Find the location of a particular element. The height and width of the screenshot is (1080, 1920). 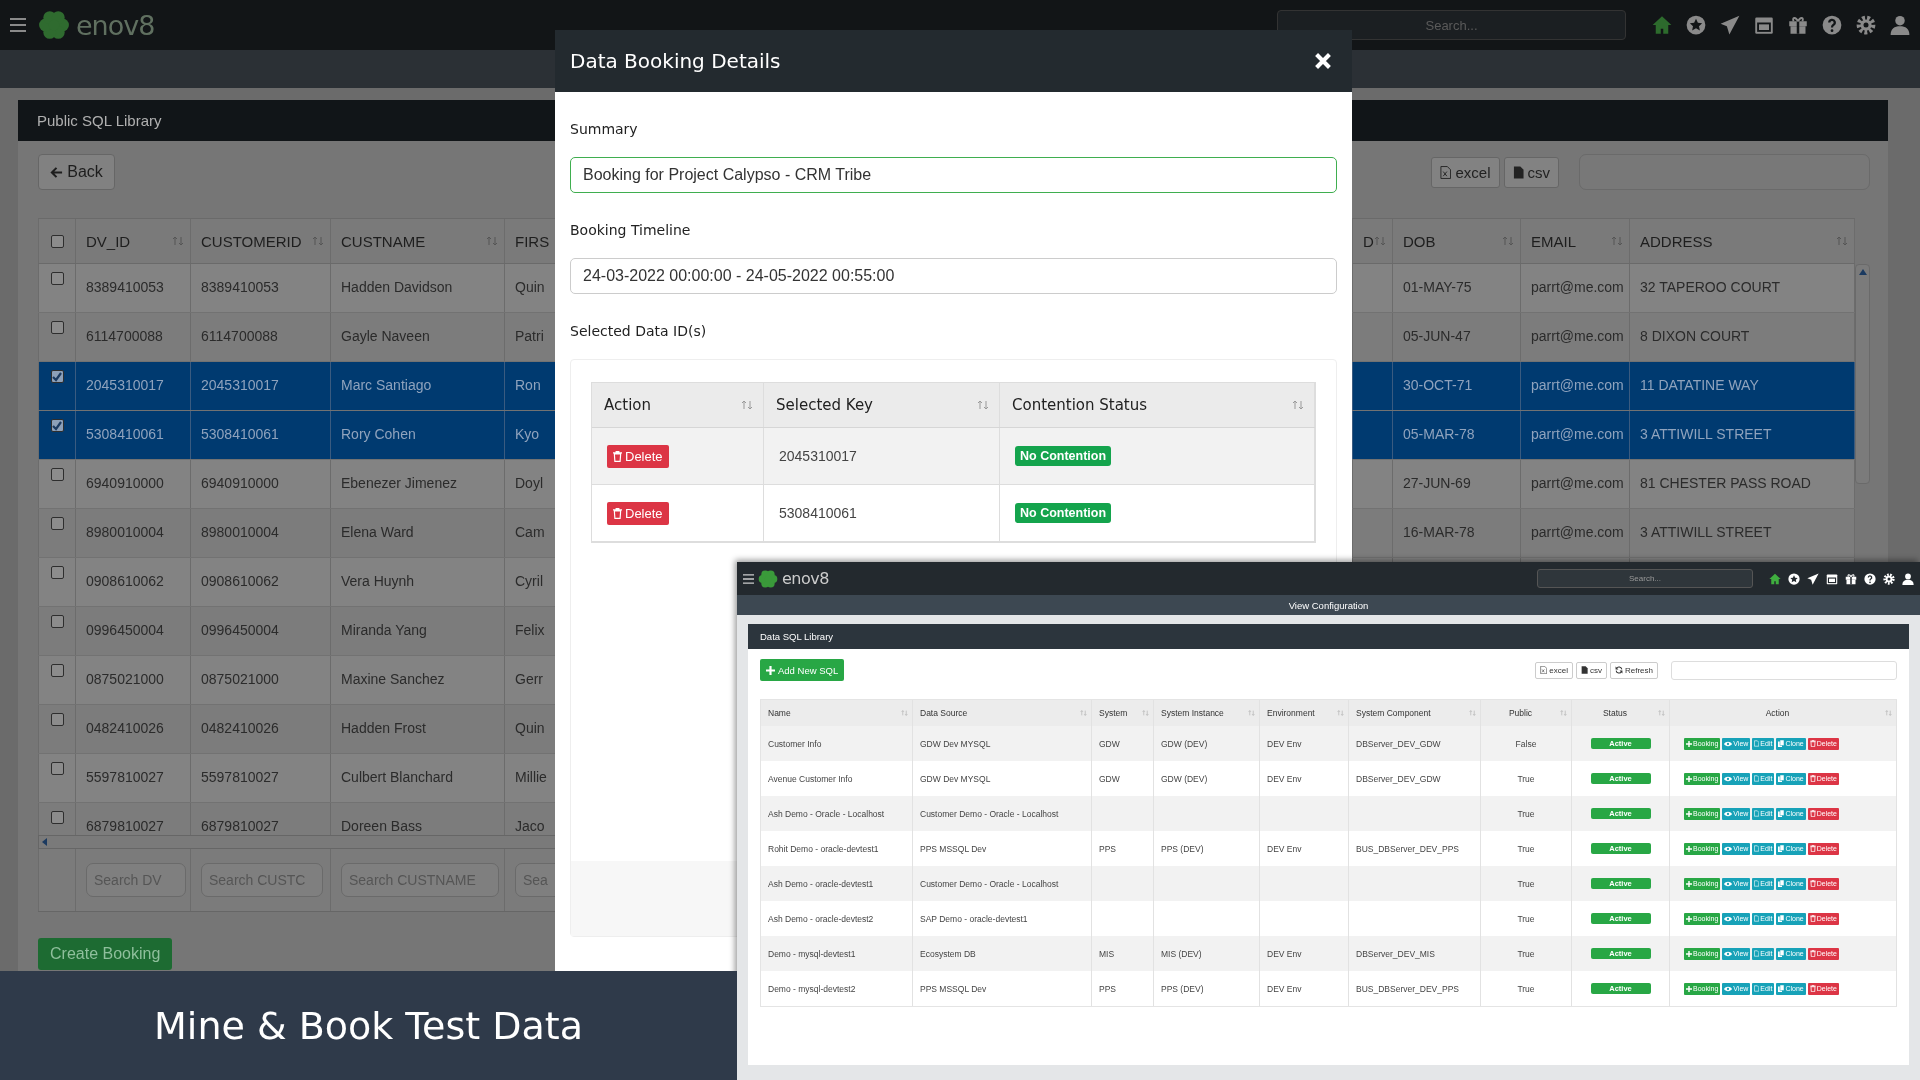

table-cell: Miranda Yang is located at coordinates (384, 630).